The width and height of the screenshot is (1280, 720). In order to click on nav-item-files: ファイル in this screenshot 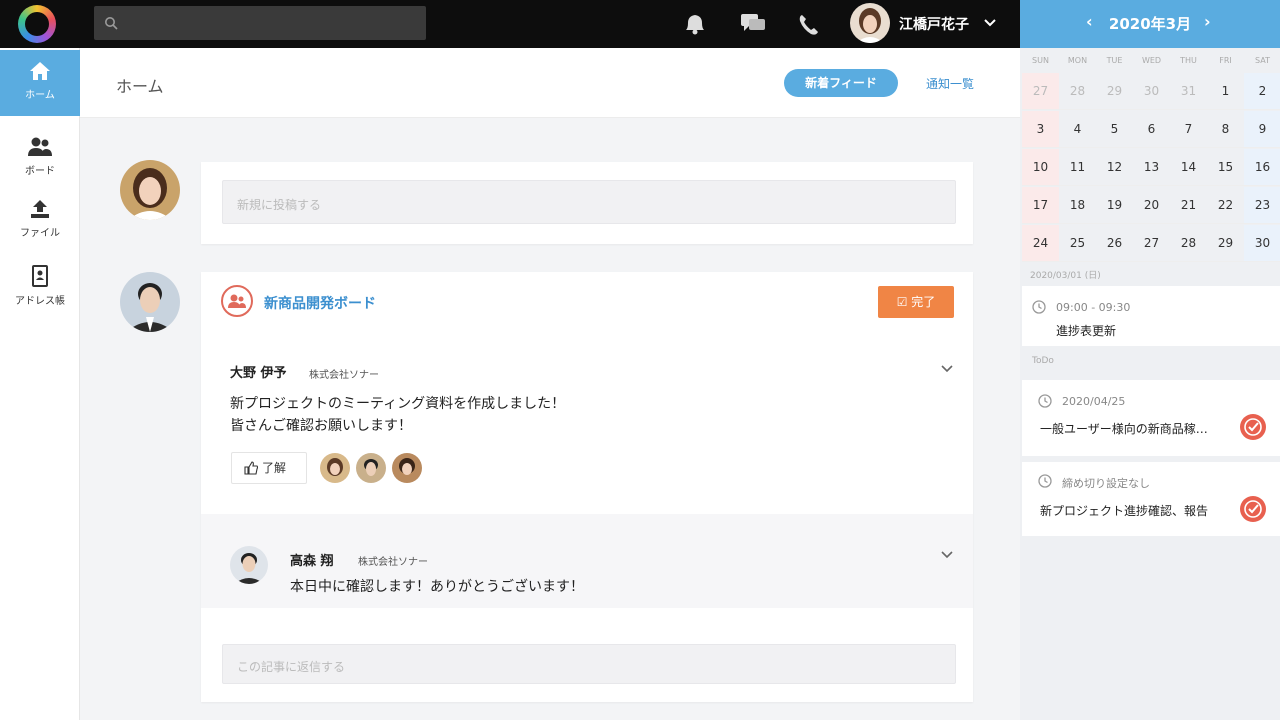, I will do `click(40, 221)`.